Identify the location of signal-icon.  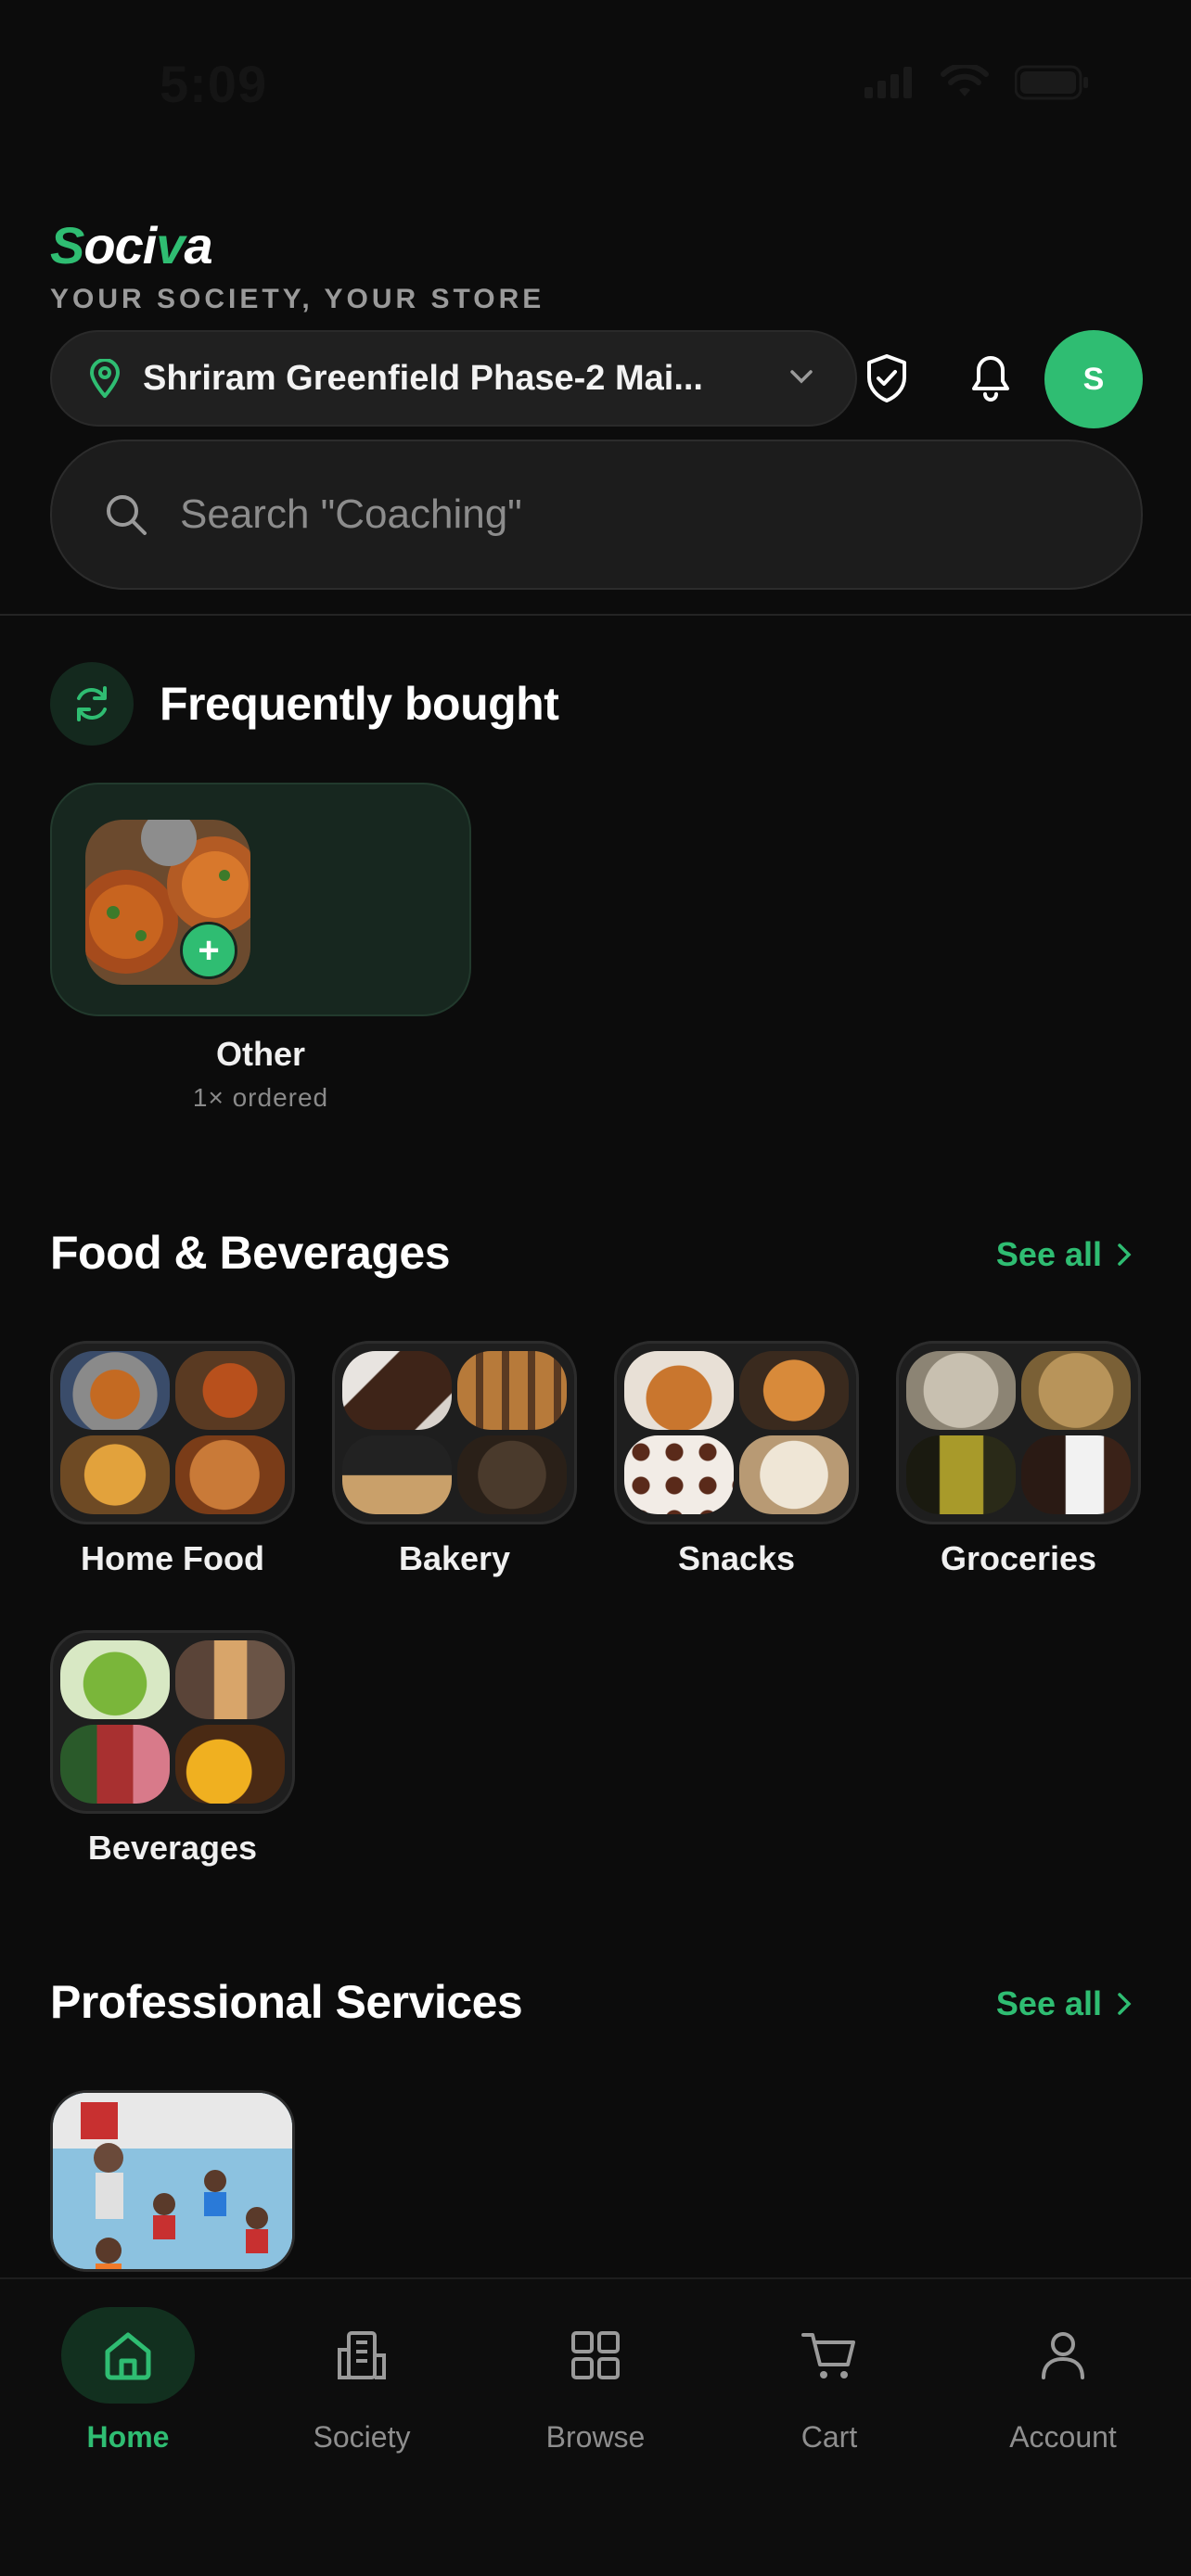
(888, 82).